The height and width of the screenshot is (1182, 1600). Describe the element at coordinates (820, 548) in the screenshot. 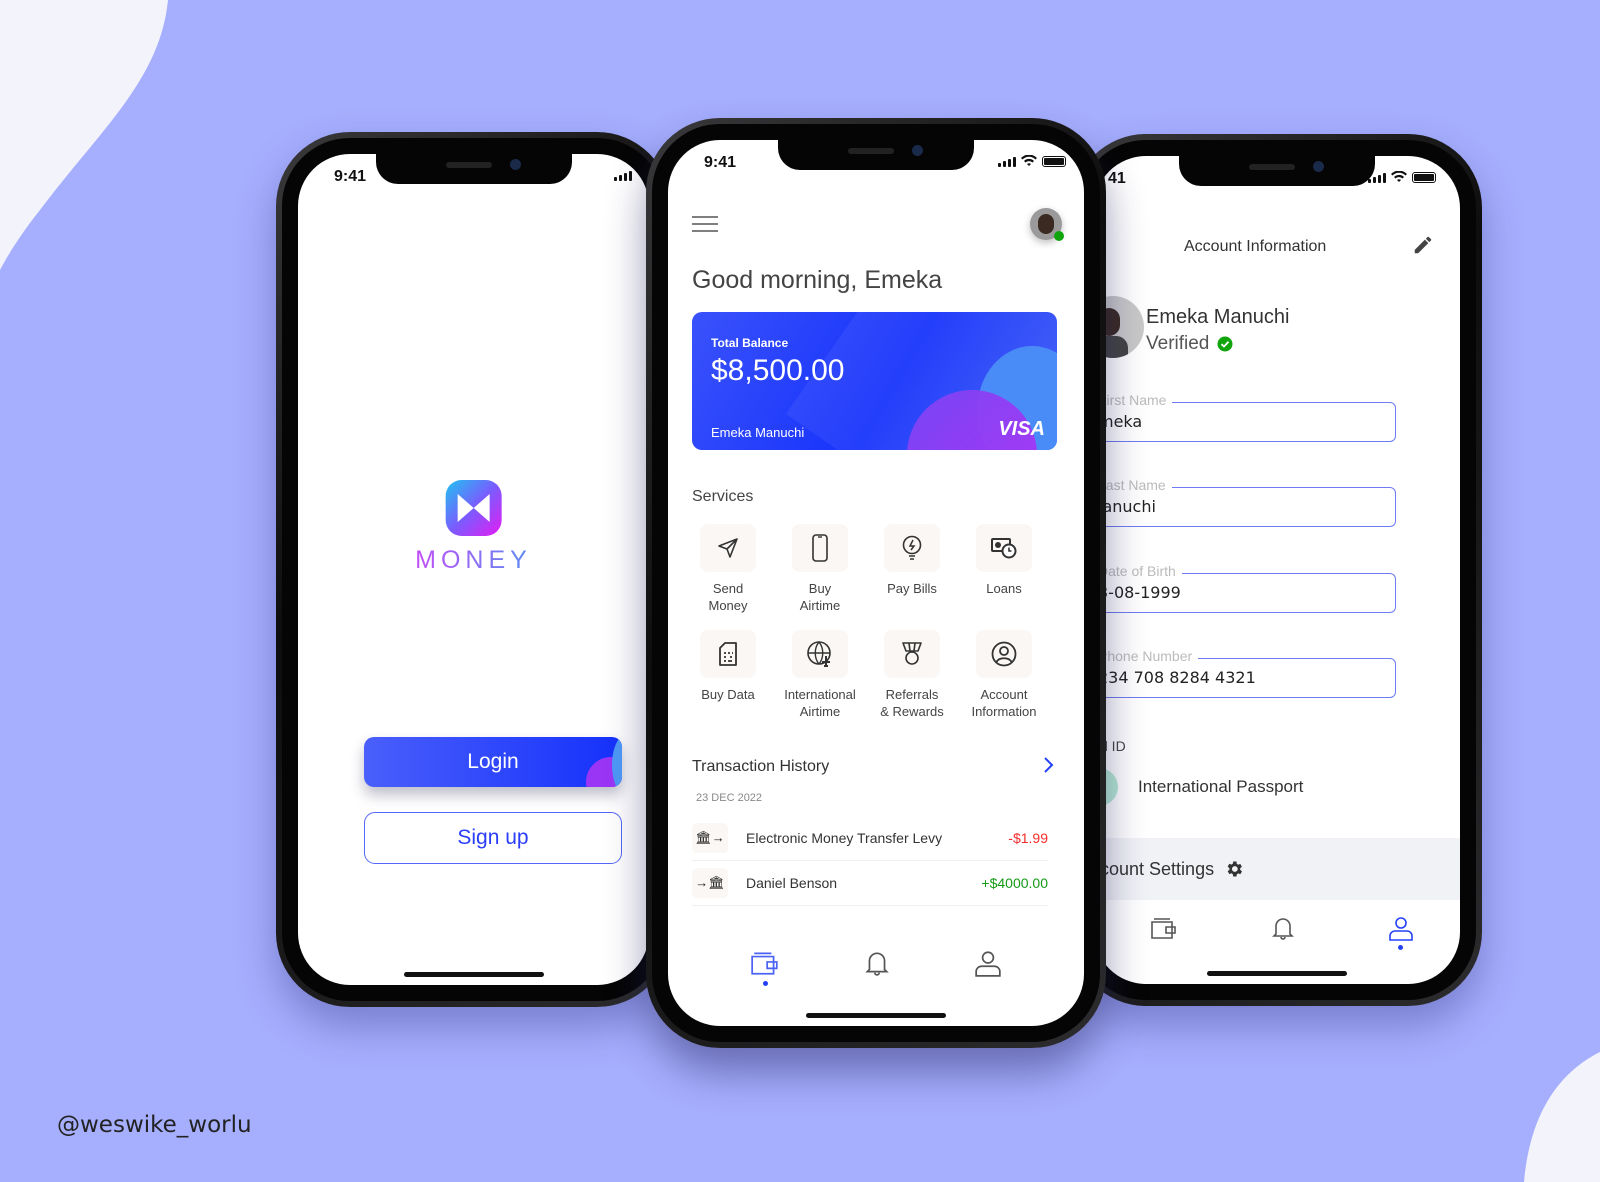

I see `phone-icon` at that location.